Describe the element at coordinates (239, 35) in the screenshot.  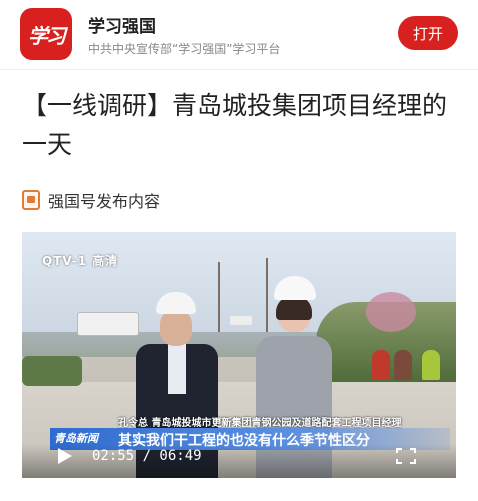
I see `app-banner: 学习 学习强国 中共中央宣传部“学习强国”学习平台 打开` at that location.